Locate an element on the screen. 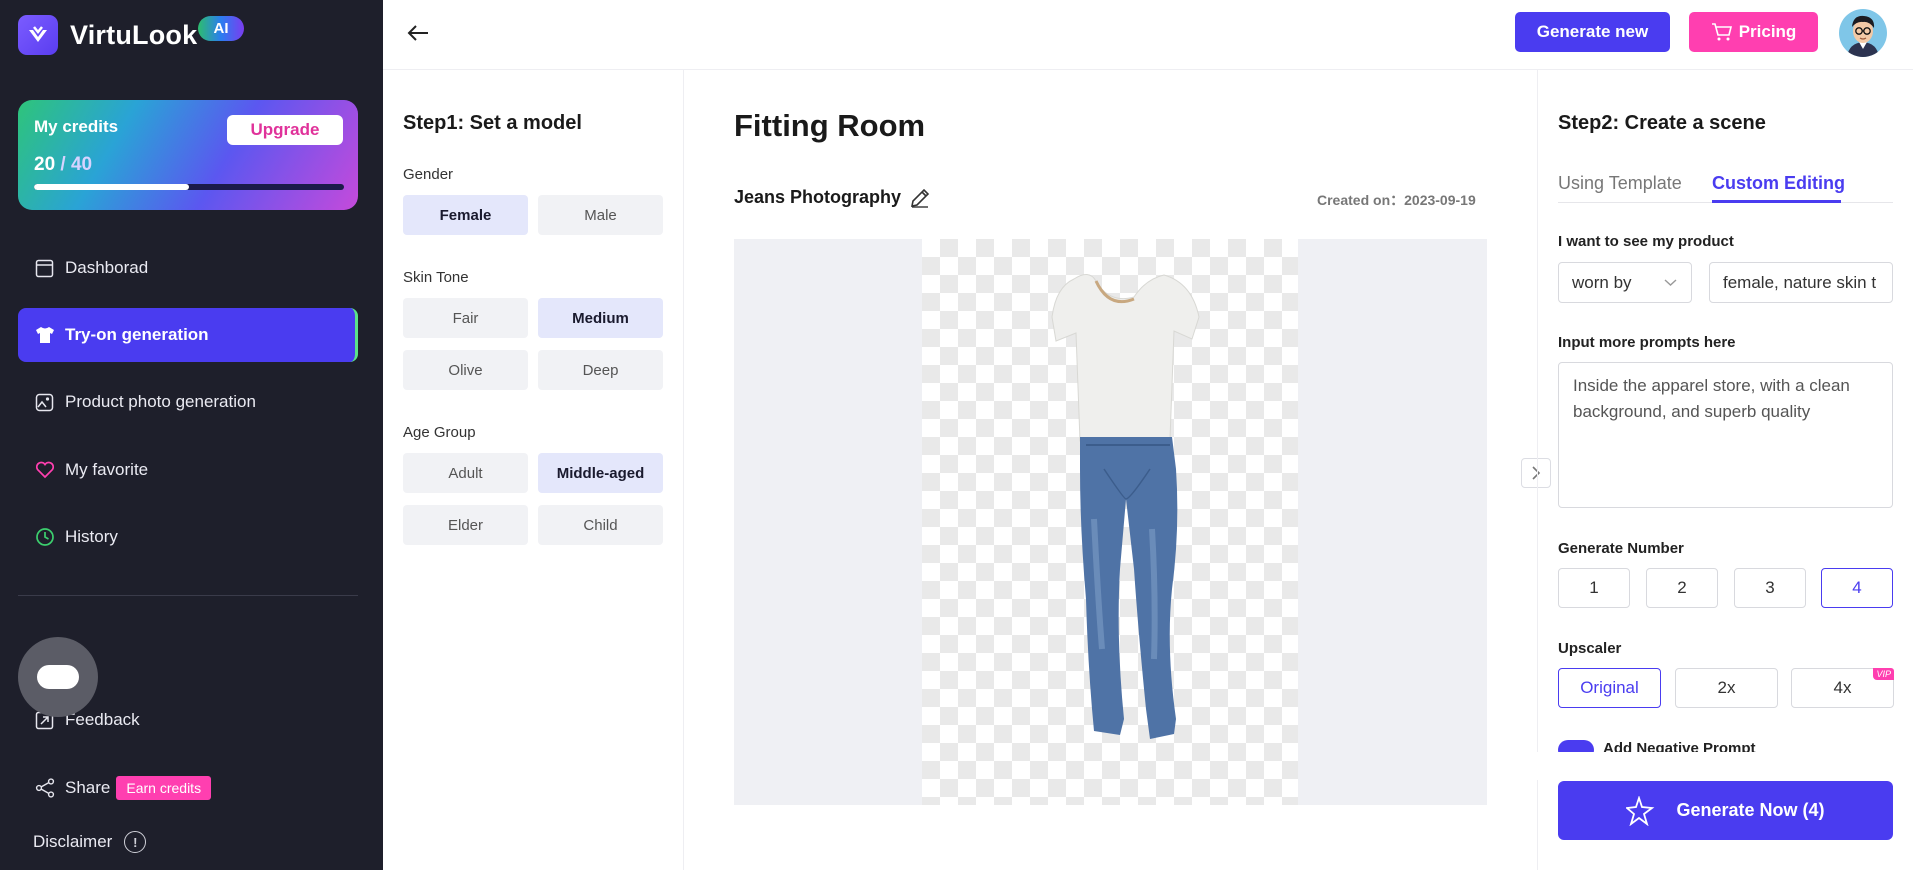 Image resolution: width=1913 pixels, height=870 pixels. chevron-down-icon is located at coordinates (1670, 282).